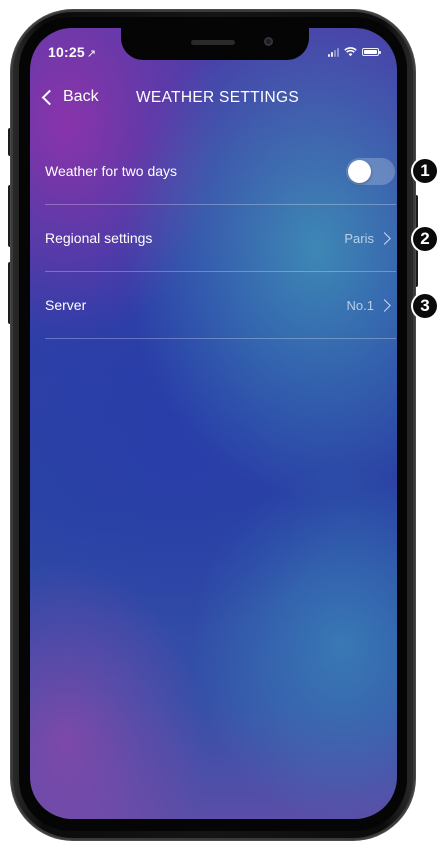  I want to click on callout-badge-2: 2, so click(425, 239).